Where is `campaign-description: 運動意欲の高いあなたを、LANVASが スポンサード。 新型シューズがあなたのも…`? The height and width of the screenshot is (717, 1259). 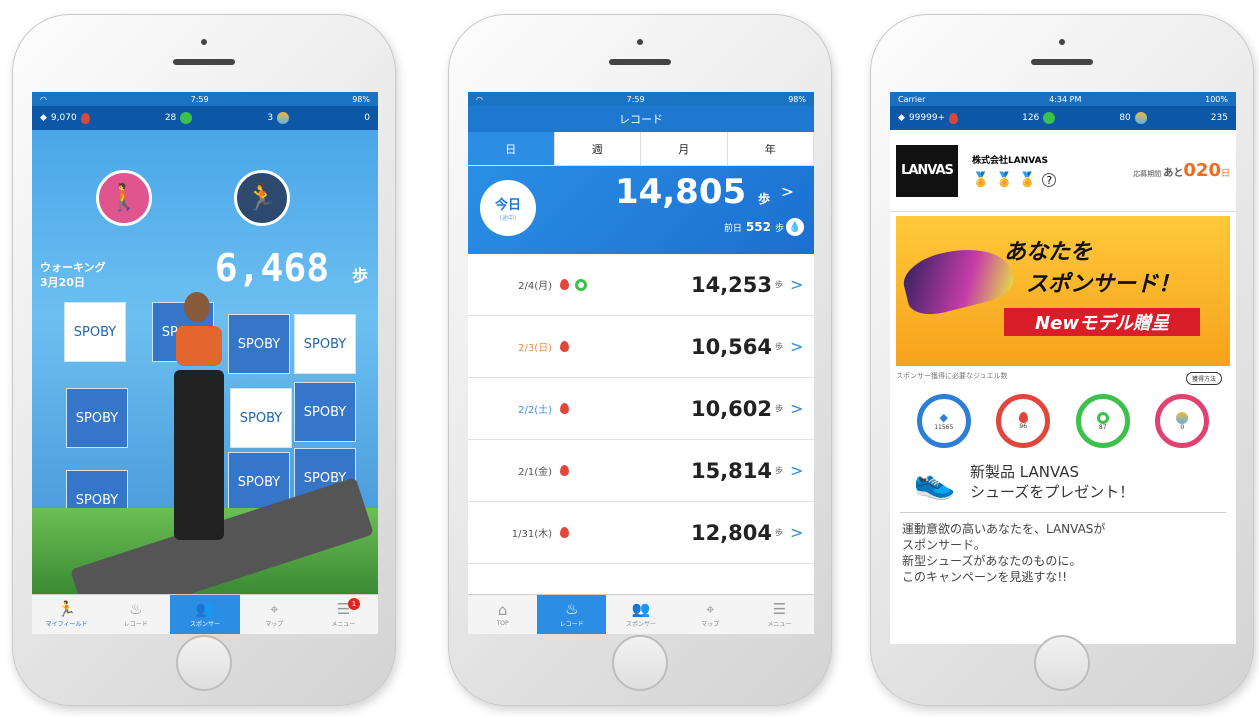 campaign-description: 運動意欲の高いあなたを、LANVASが スポンサード。 新型シューズがあなたのも… is located at coordinates (1004, 553).